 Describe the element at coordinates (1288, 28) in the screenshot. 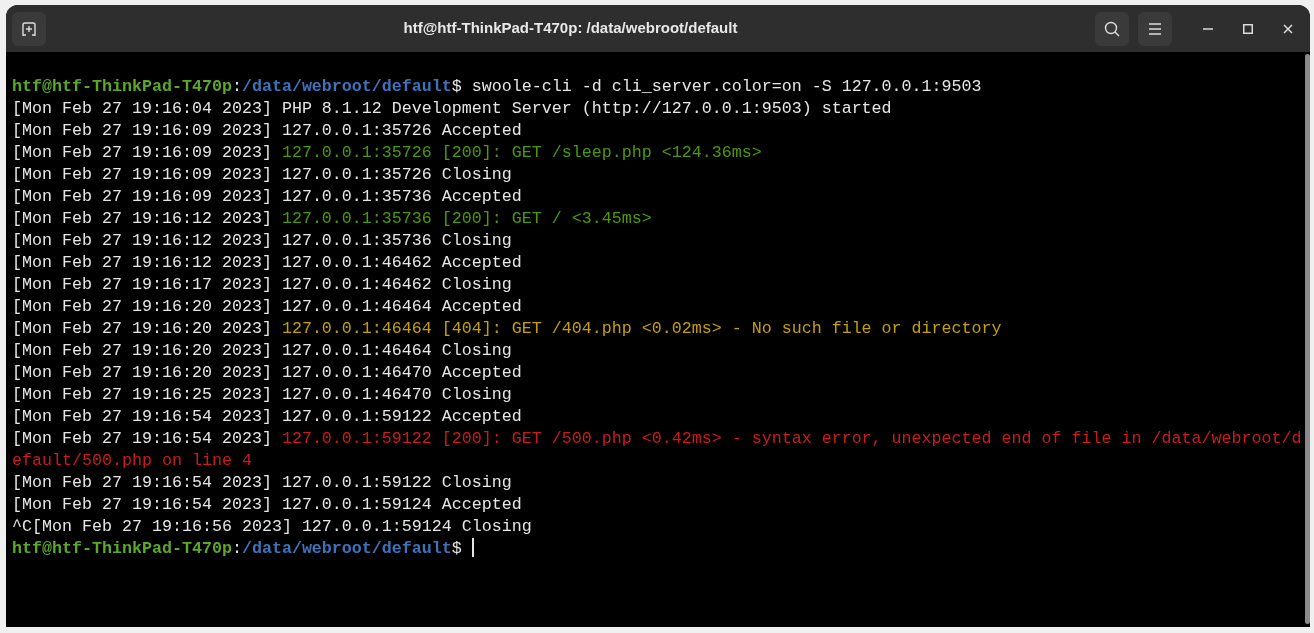

I see `close-icon` at that location.